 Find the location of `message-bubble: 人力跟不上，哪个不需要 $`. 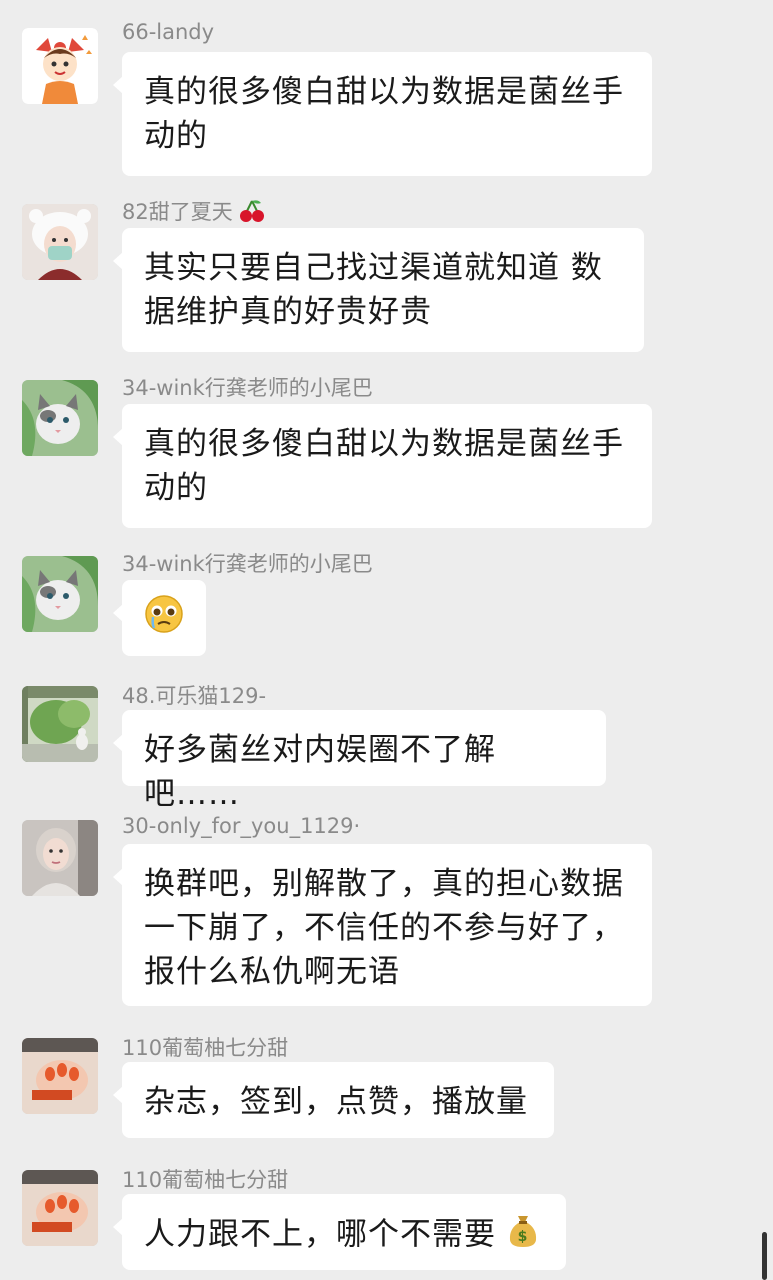

message-bubble: 人力跟不上，哪个不需要 $ is located at coordinates (339, 1232).